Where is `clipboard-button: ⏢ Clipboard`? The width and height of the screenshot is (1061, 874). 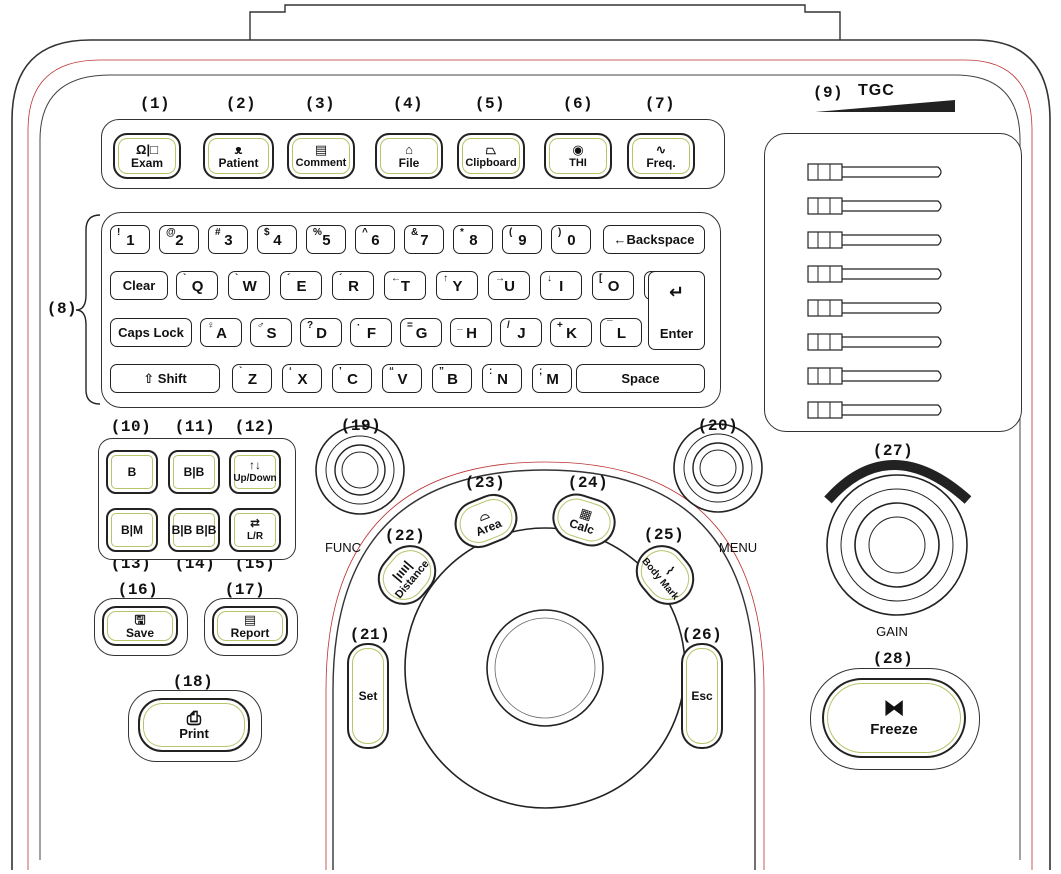 clipboard-button: ⏢ Clipboard is located at coordinates (491, 156).